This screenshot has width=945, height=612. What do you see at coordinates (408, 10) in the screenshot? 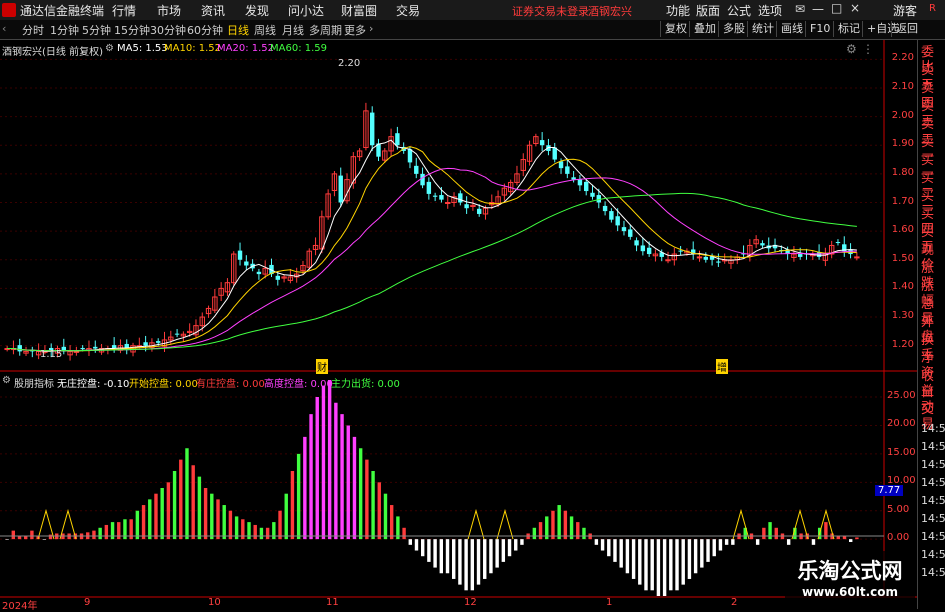
I see `menu-trade: 交易` at bounding box center [408, 10].